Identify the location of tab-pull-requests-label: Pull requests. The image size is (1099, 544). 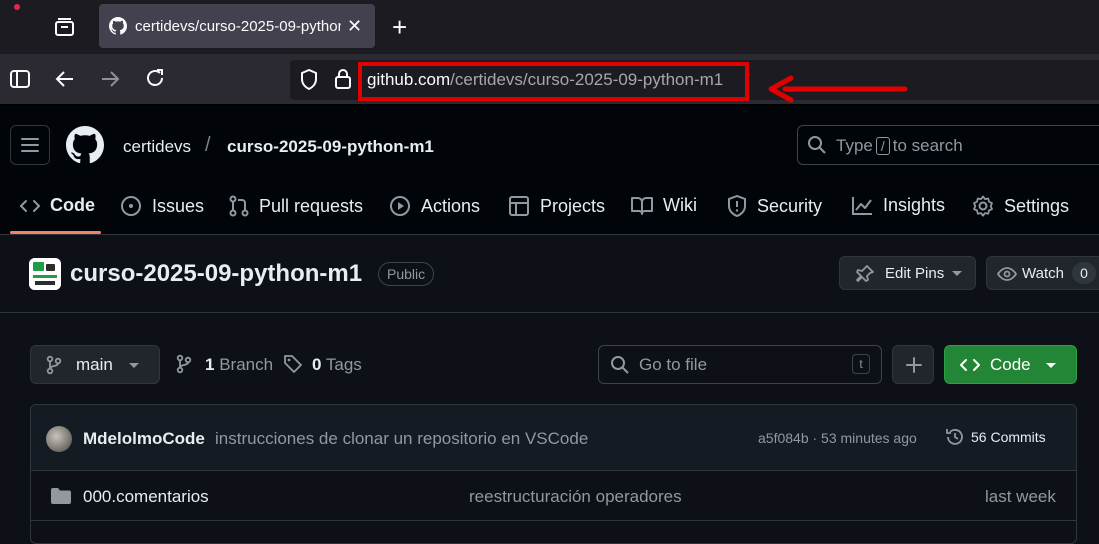
(311, 205).